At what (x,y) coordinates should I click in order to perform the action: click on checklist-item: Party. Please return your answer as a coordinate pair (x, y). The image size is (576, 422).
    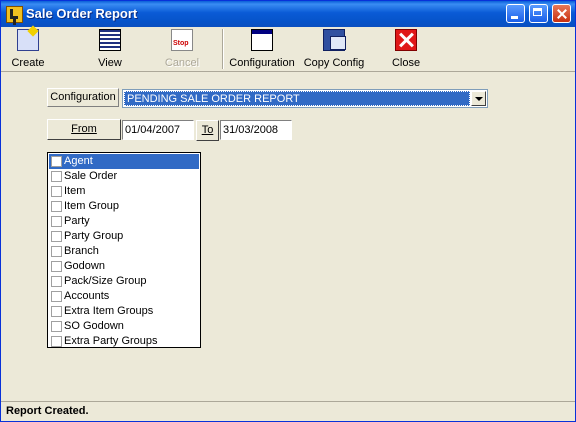
    Looking at the image, I should click on (124, 221).